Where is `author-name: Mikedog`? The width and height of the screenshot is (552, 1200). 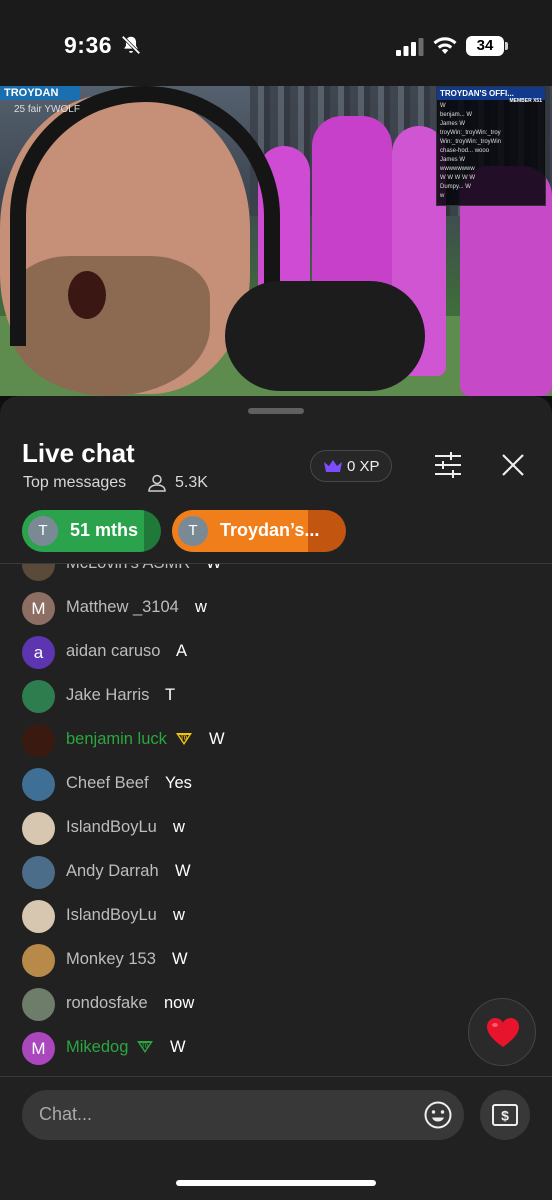 author-name: Mikedog is located at coordinates (97, 1047).